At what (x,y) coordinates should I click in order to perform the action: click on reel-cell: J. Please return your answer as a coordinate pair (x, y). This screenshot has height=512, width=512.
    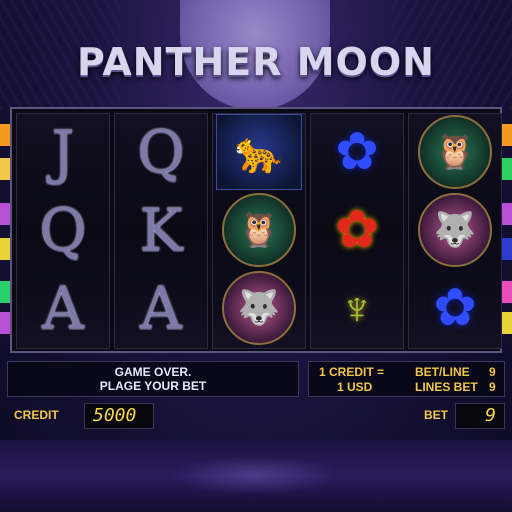
    Looking at the image, I should click on (63, 152).